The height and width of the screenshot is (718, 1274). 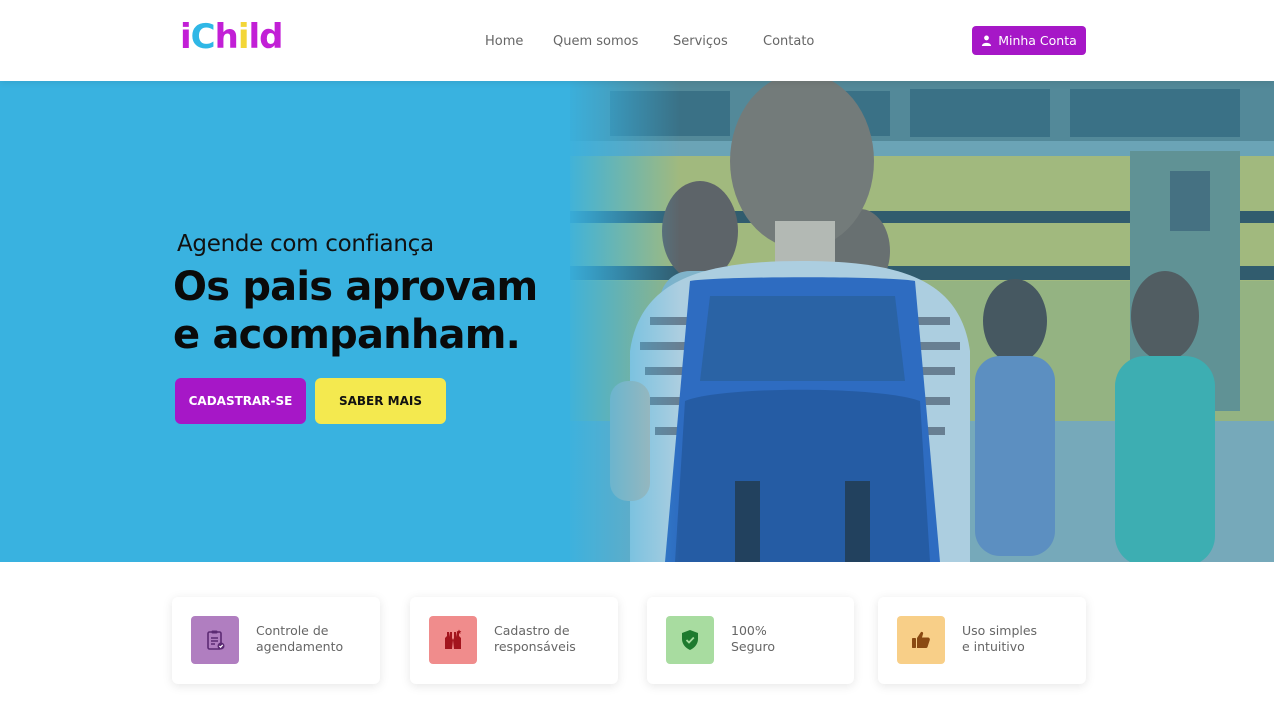 What do you see at coordinates (532, 630) in the screenshot?
I see `feature-line: Cadastro de` at bounding box center [532, 630].